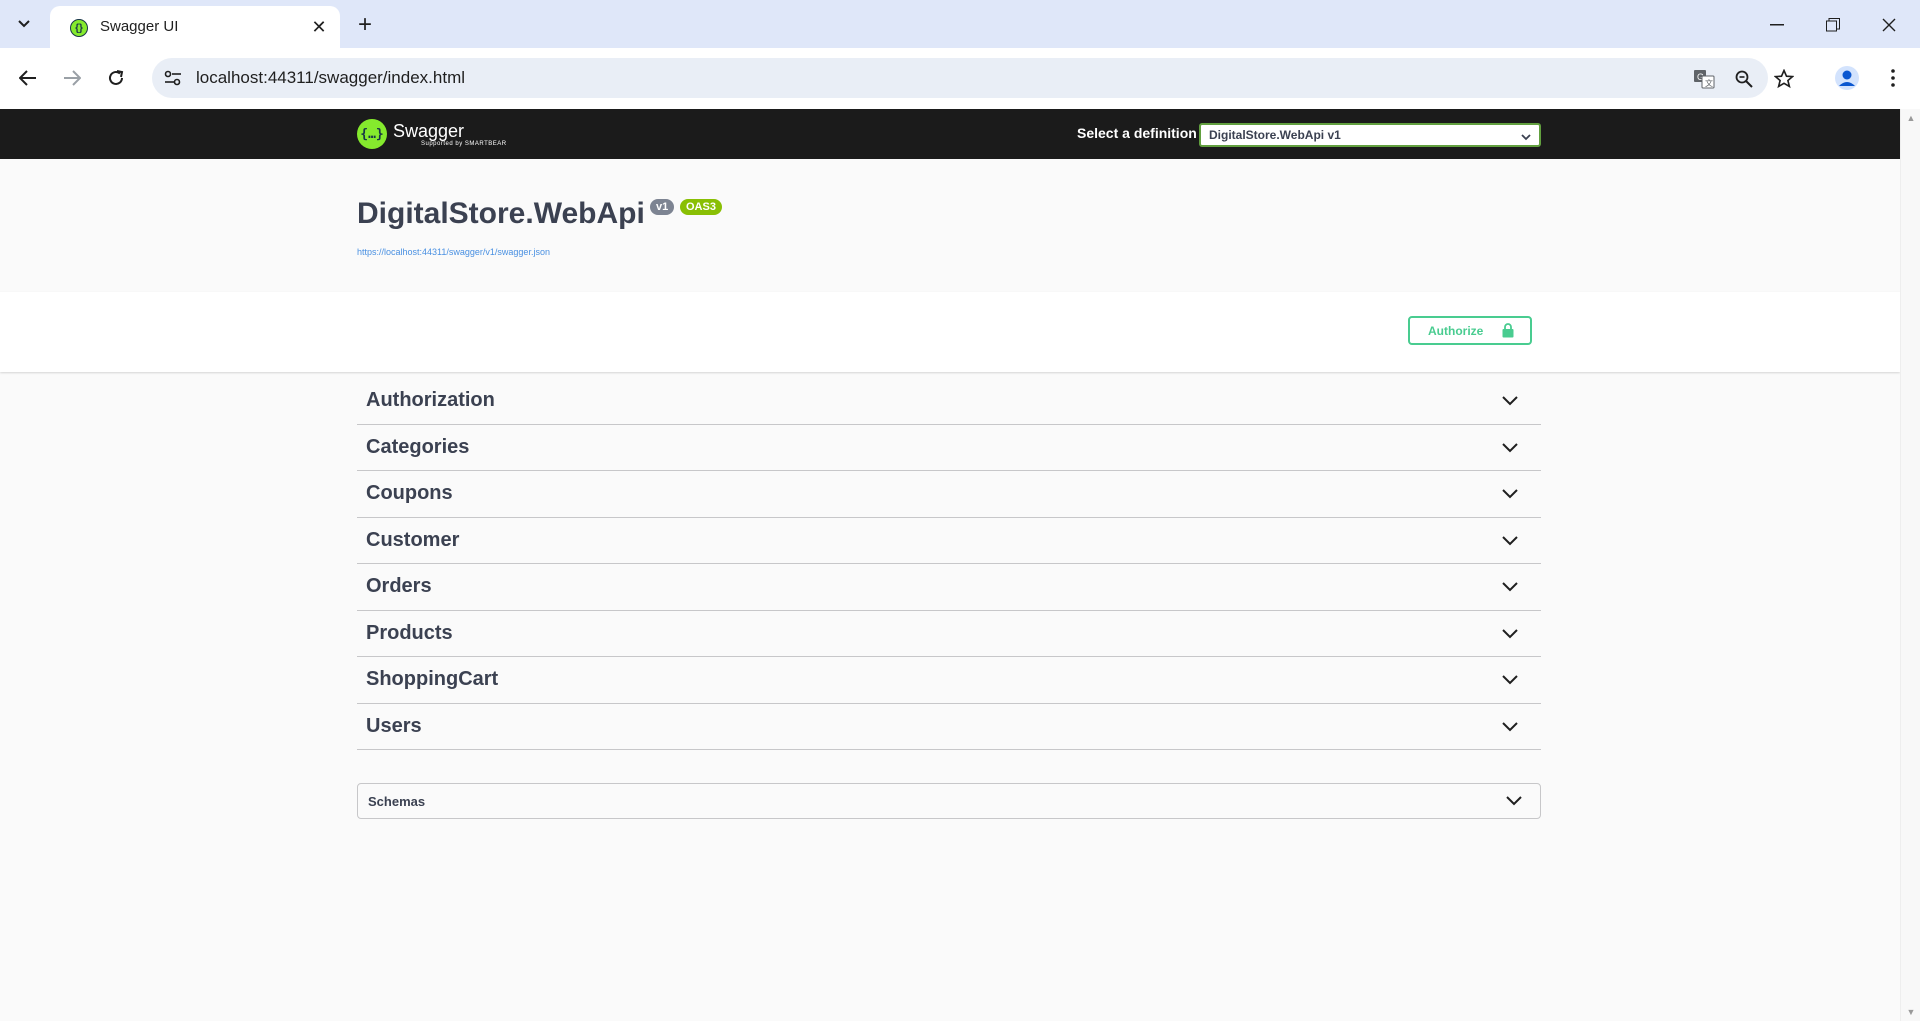  Describe the element at coordinates (397, 801) in the screenshot. I see `schemas-label: Schemas` at that location.